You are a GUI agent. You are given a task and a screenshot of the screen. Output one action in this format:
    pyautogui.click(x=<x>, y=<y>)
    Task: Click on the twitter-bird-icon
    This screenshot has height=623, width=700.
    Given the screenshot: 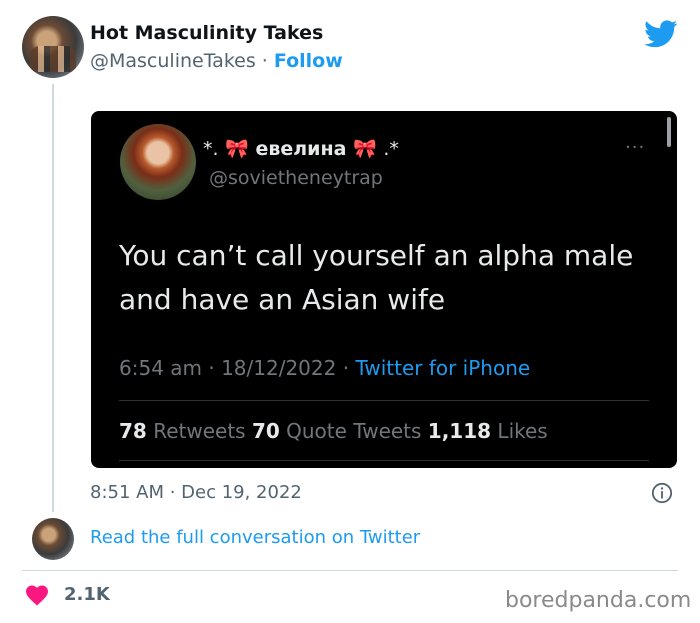 What is the action you would take?
    pyautogui.click(x=661, y=34)
    